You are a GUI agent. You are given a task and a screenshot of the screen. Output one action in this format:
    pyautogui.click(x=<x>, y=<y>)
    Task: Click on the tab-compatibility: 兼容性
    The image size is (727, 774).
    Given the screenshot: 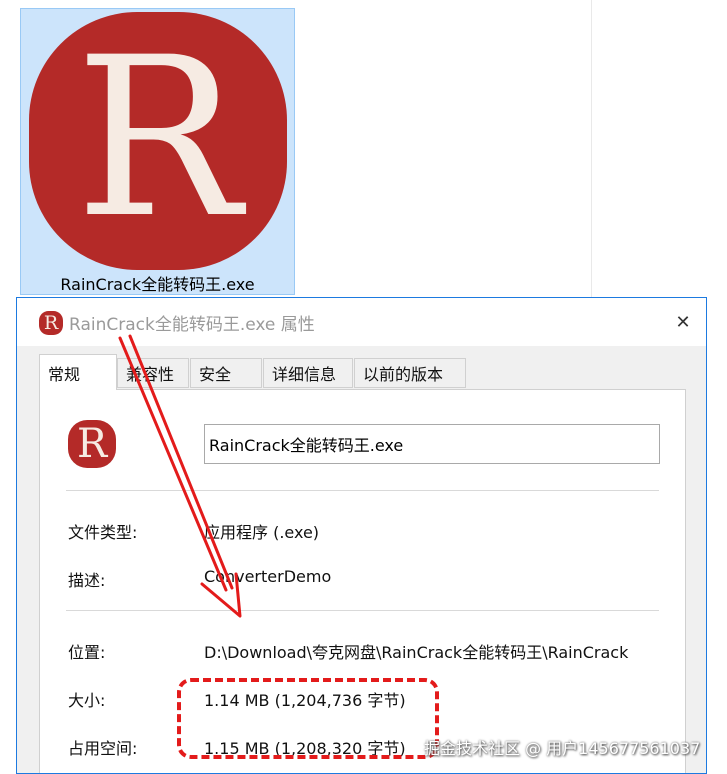 What is the action you would take?
    pyautogui.click(x=153, y=373)
    